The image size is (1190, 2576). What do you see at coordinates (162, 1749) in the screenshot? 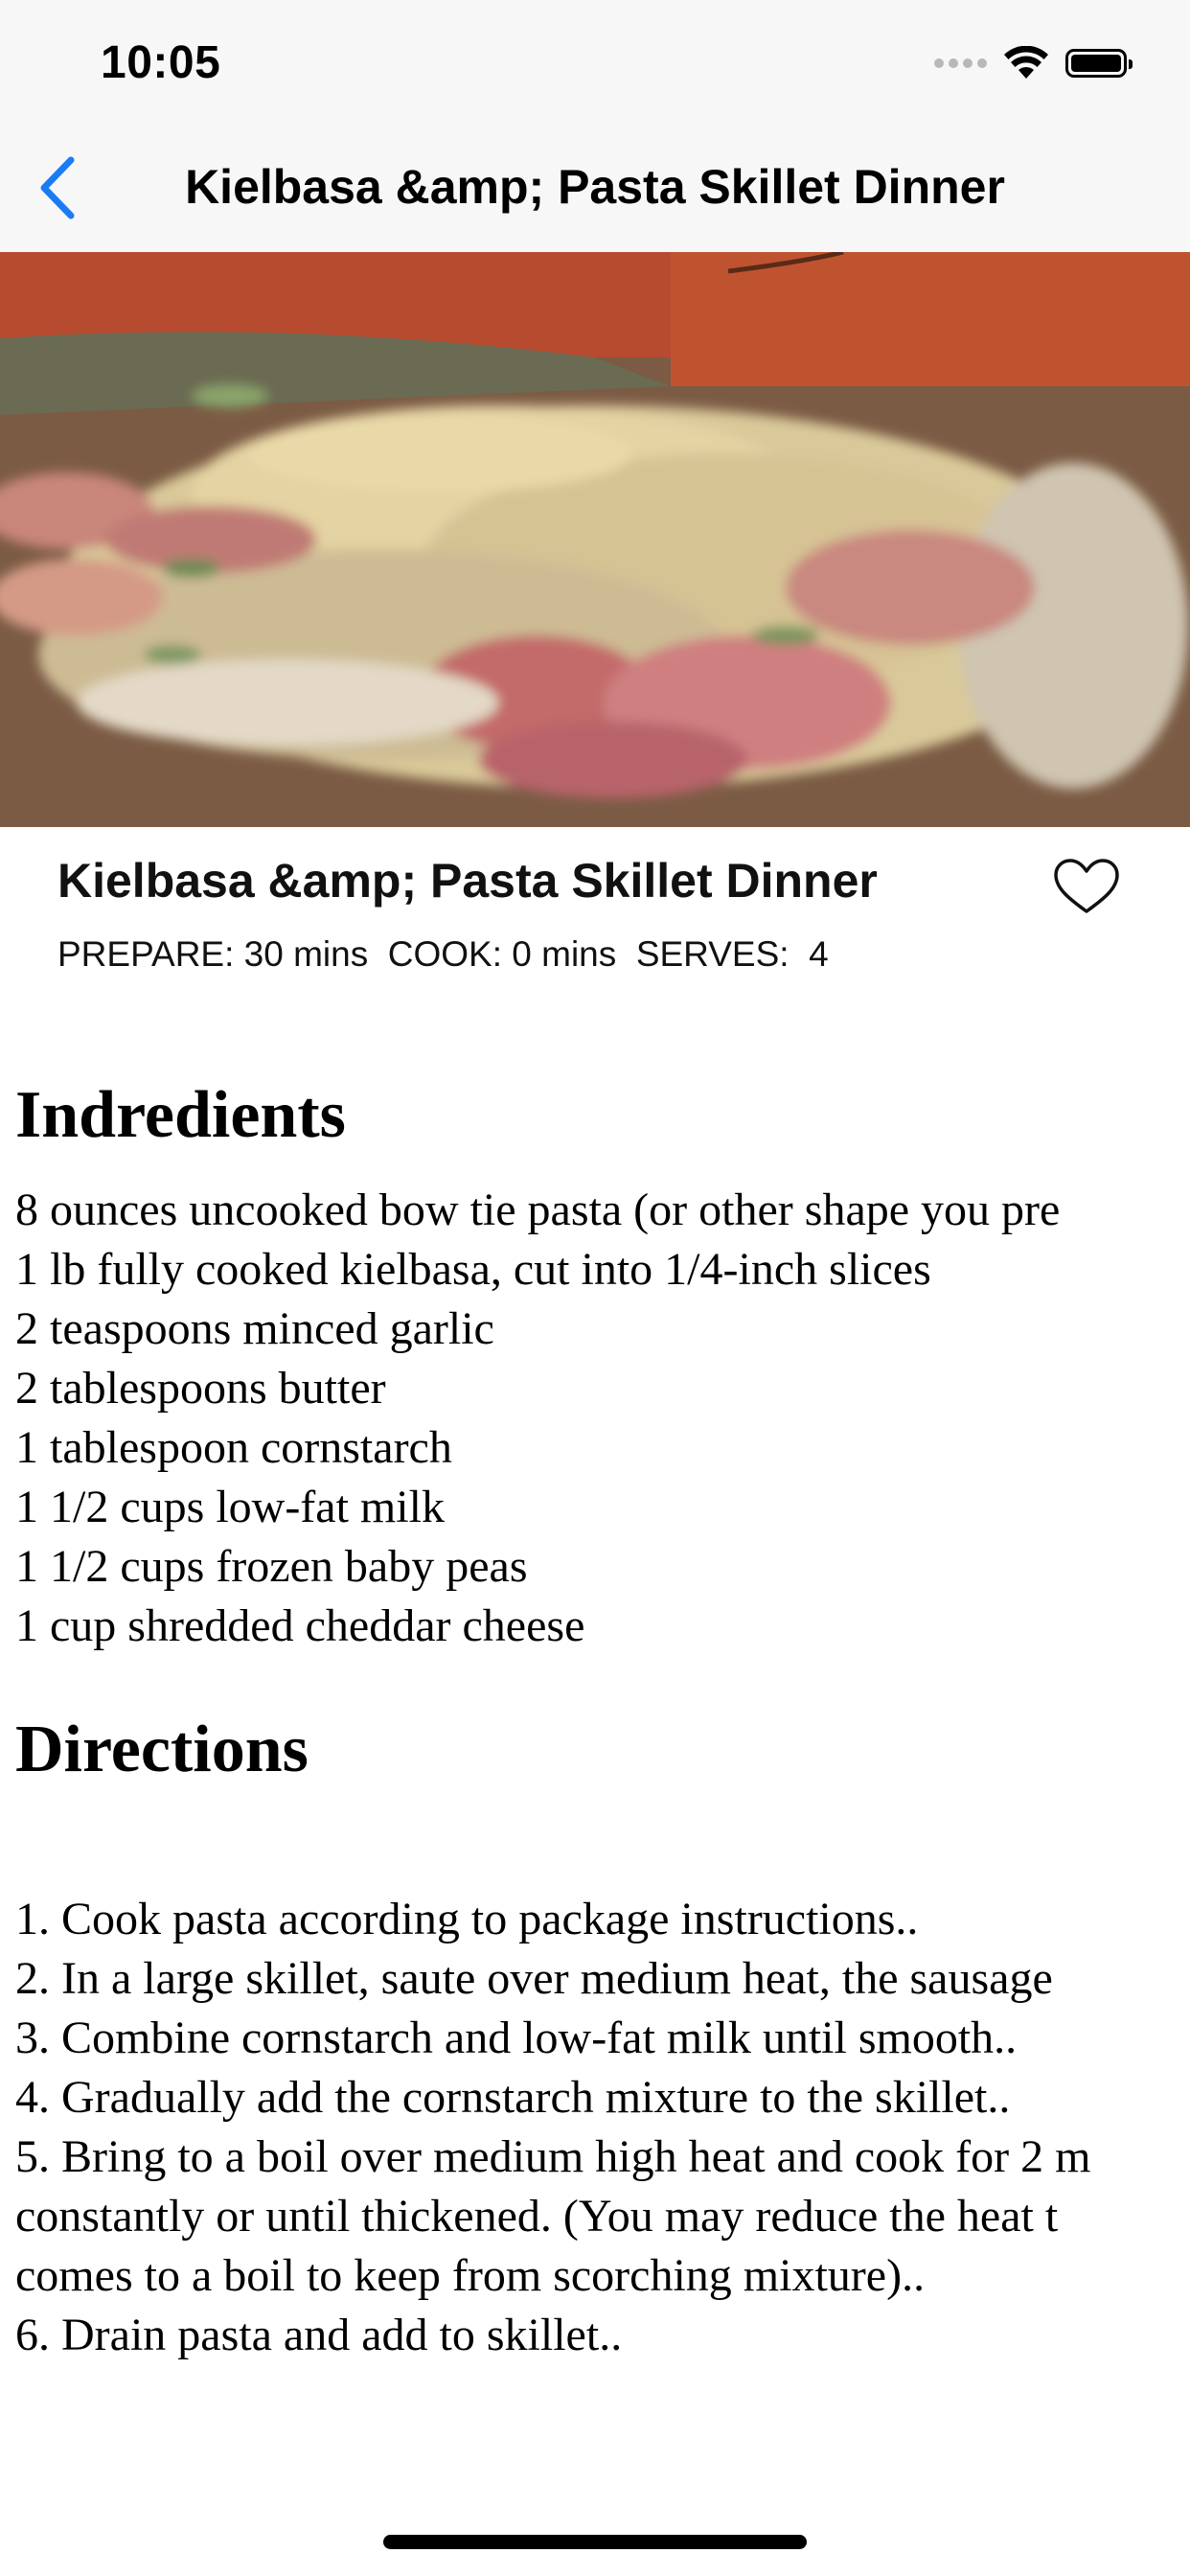
I see `directions-heading: Directions` at bounding box center [162, 1749].